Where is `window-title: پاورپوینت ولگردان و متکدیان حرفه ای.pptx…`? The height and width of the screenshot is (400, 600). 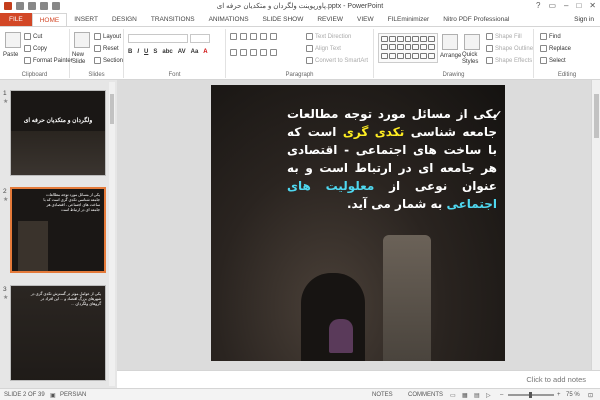 window-title: پاورپوینت ولگردان و متکدیان حرفه ای.pptx… is located at coordinates (300, 6).